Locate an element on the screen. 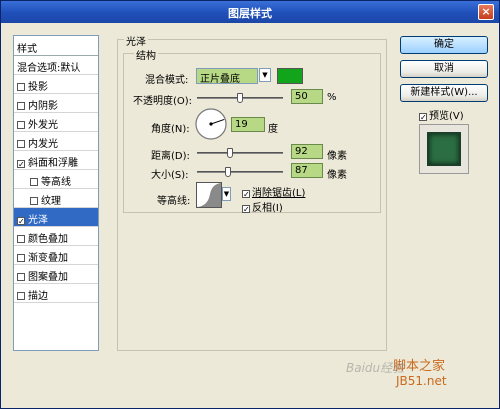 The image size is (500, 409). opacity-slider-thumb is located at coordinates (240, 98).